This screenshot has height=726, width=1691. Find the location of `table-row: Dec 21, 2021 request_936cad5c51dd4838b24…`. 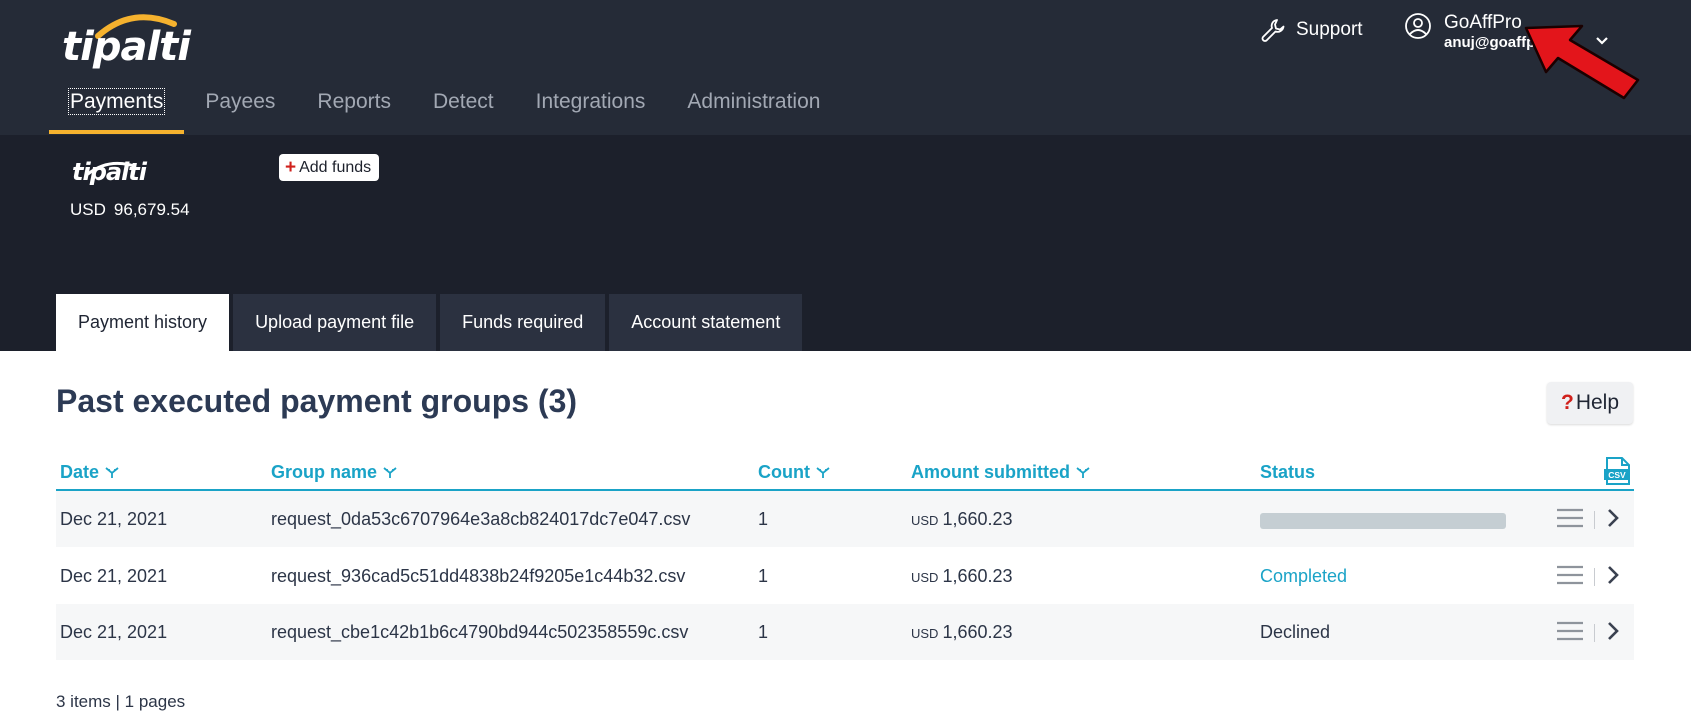

table-row: Dec 21, 2021 request_936cad5c51dd4838b24… is located at coordinates (845, 575).